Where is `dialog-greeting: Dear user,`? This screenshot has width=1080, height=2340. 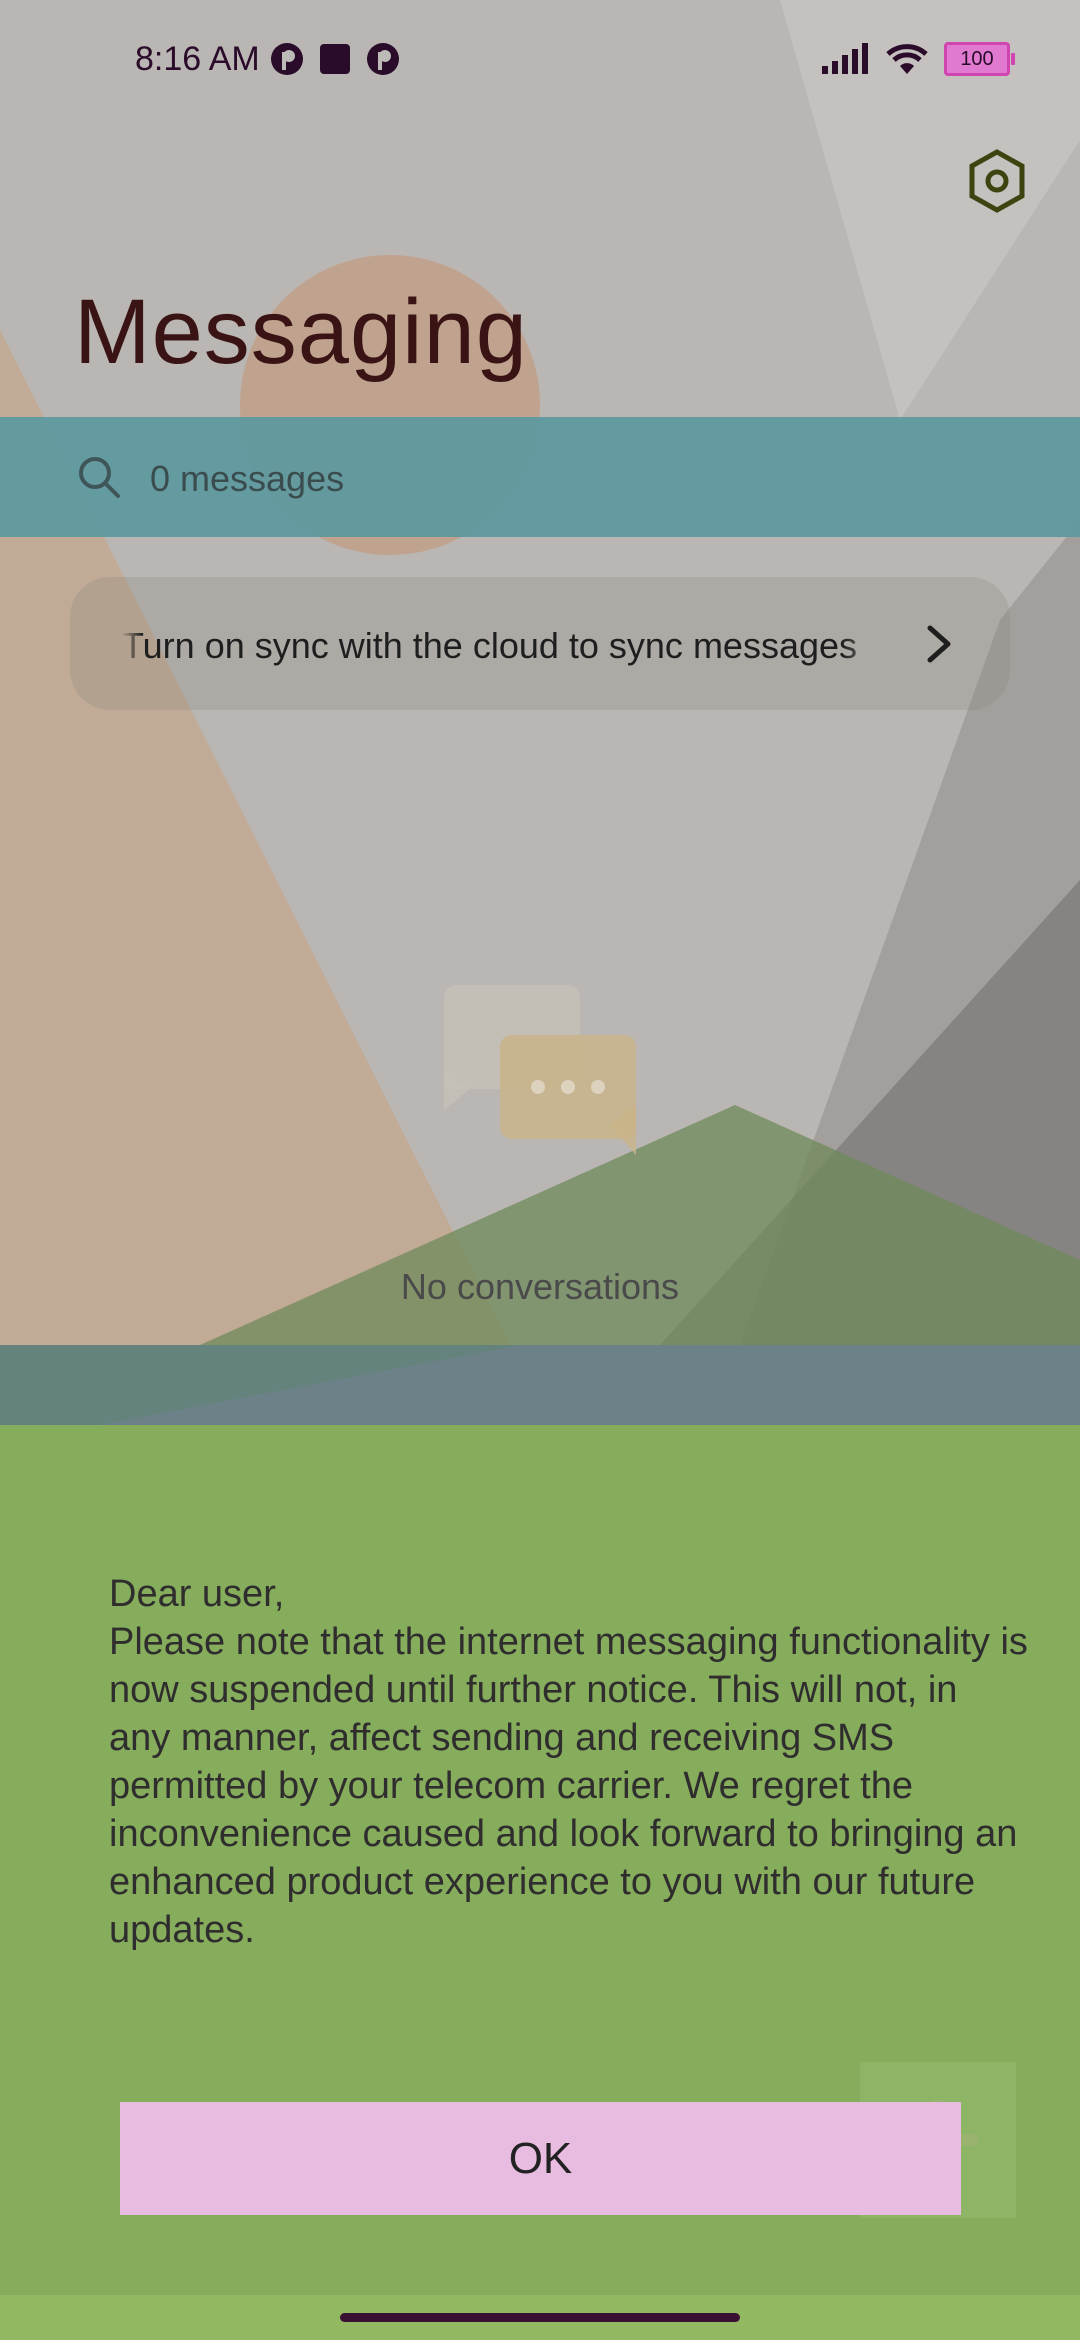 dialog-greeting: Dear user, is located at coordinates (197, 1594).